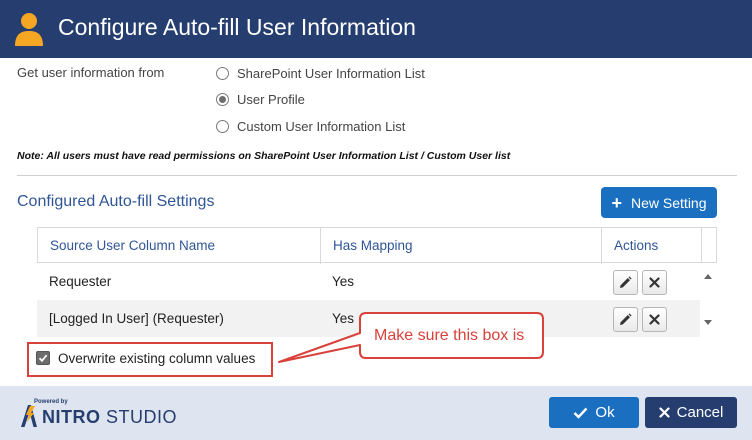  Describe the element at coordinates (80, 281) in the screenshot. I see `cell-source: Requester` at that location.